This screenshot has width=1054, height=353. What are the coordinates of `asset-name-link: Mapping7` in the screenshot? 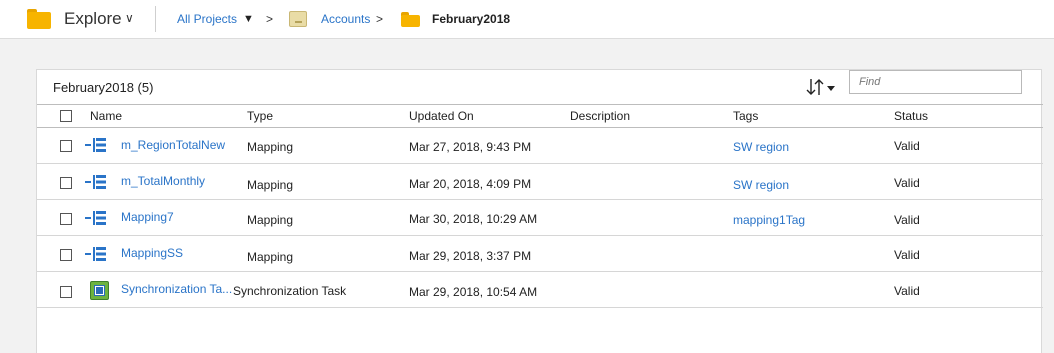 It's located at (147, 217).